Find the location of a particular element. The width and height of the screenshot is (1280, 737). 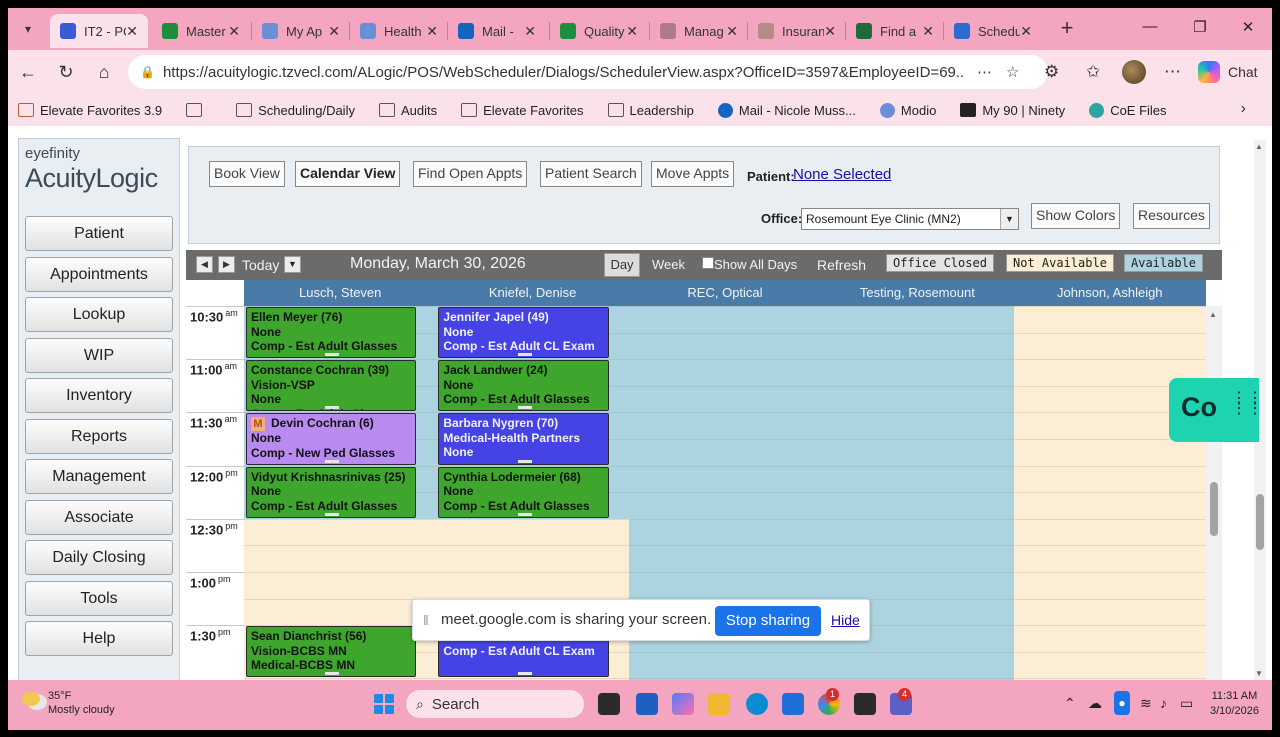

bookmark-item: Modio is located at coordinates (907, 110).